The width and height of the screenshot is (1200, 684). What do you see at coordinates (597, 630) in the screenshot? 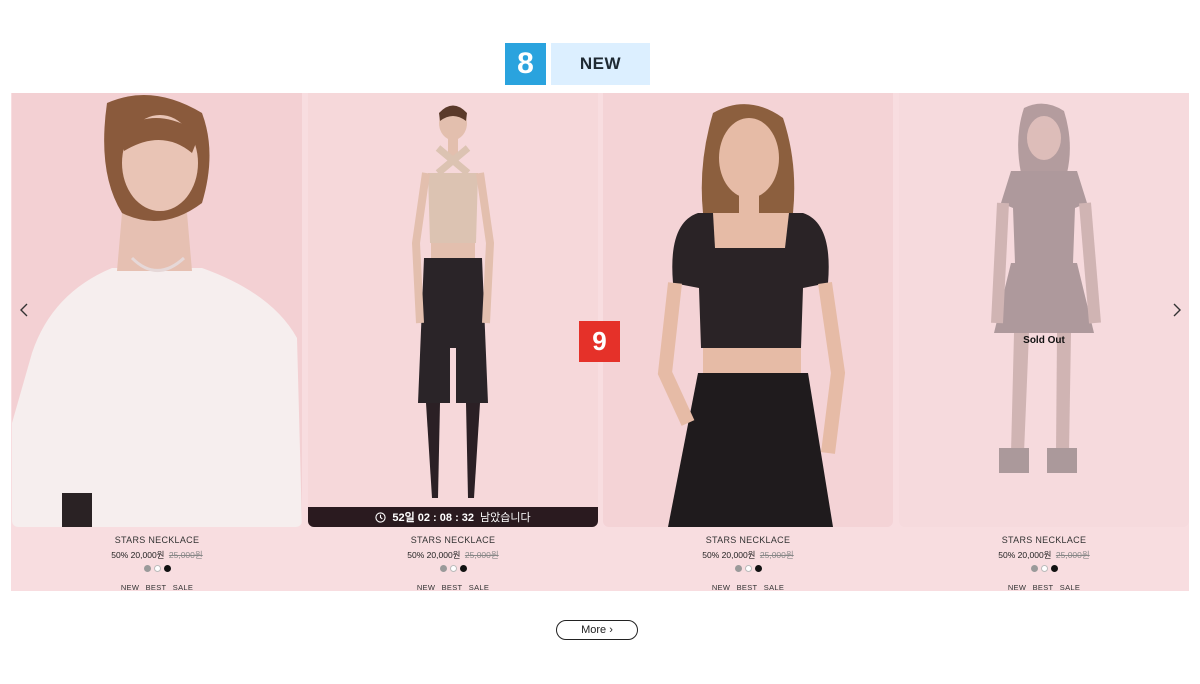
I see `more-button: More ›` at bounding box center [597, 630].